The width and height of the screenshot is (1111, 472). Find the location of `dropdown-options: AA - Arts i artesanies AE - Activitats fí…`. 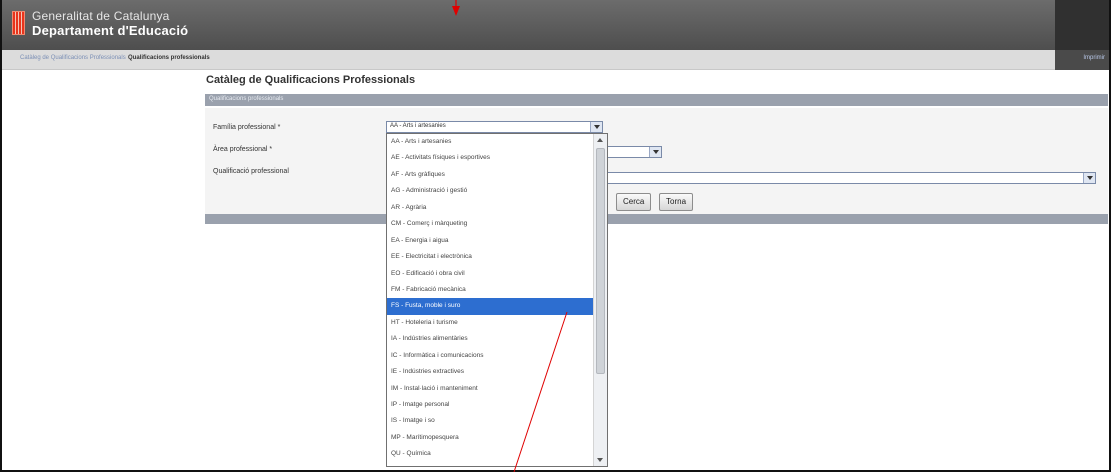

dropdown-options: AA - Arts i artesanies AE - Activitats fí… is located at coordinates (490, 298).